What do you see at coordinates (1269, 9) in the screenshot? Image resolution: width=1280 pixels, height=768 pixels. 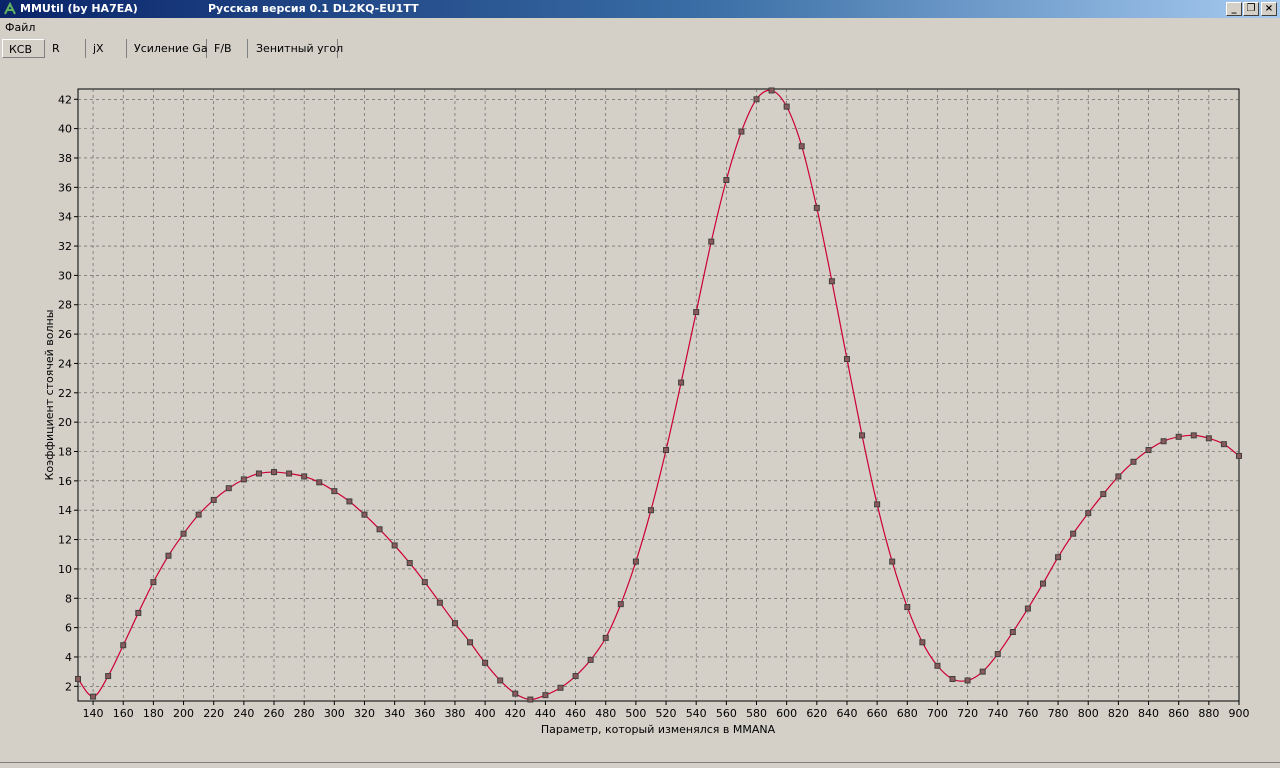 I see `close-button: ×` at bounding box center [1269, 9].